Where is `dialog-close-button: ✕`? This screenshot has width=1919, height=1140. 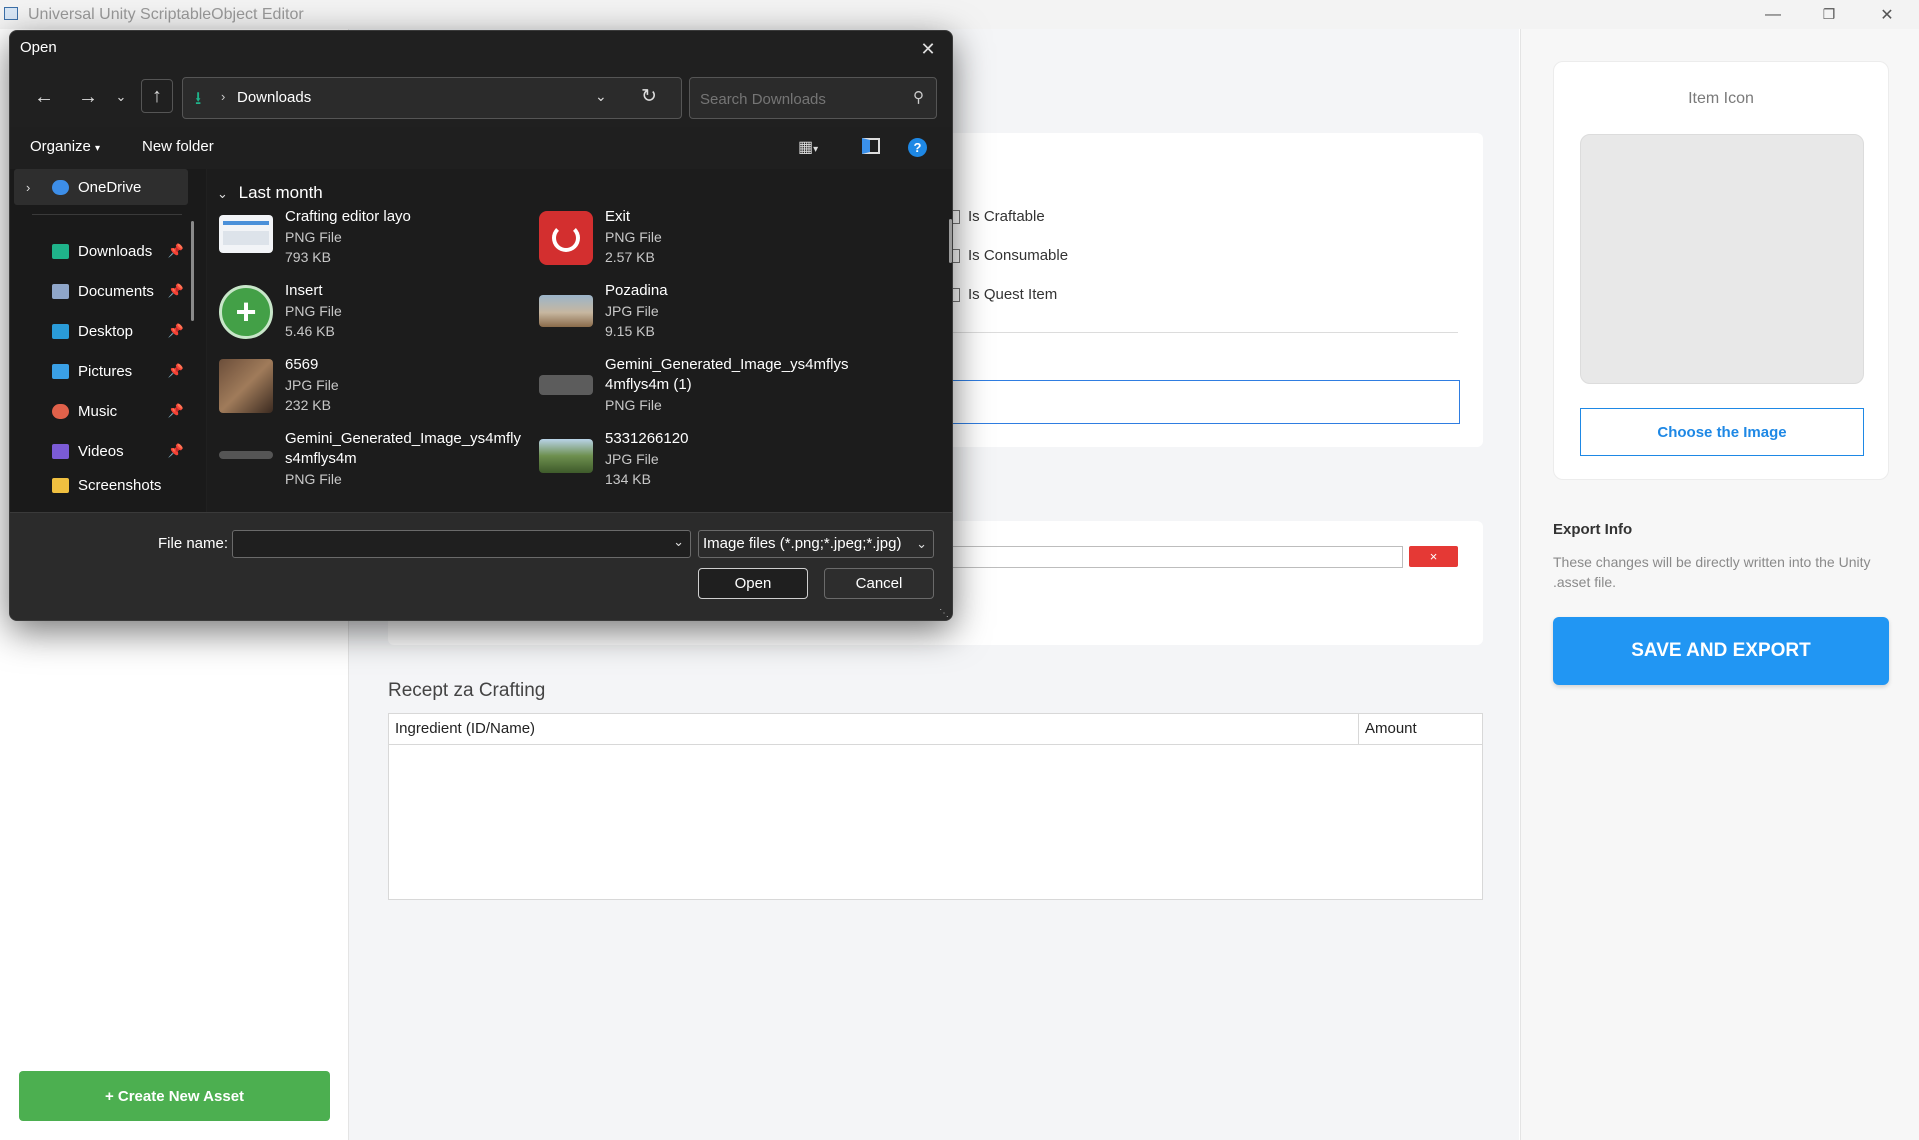 dialog-close-button: ✕ is located at coordinates (928, 49).